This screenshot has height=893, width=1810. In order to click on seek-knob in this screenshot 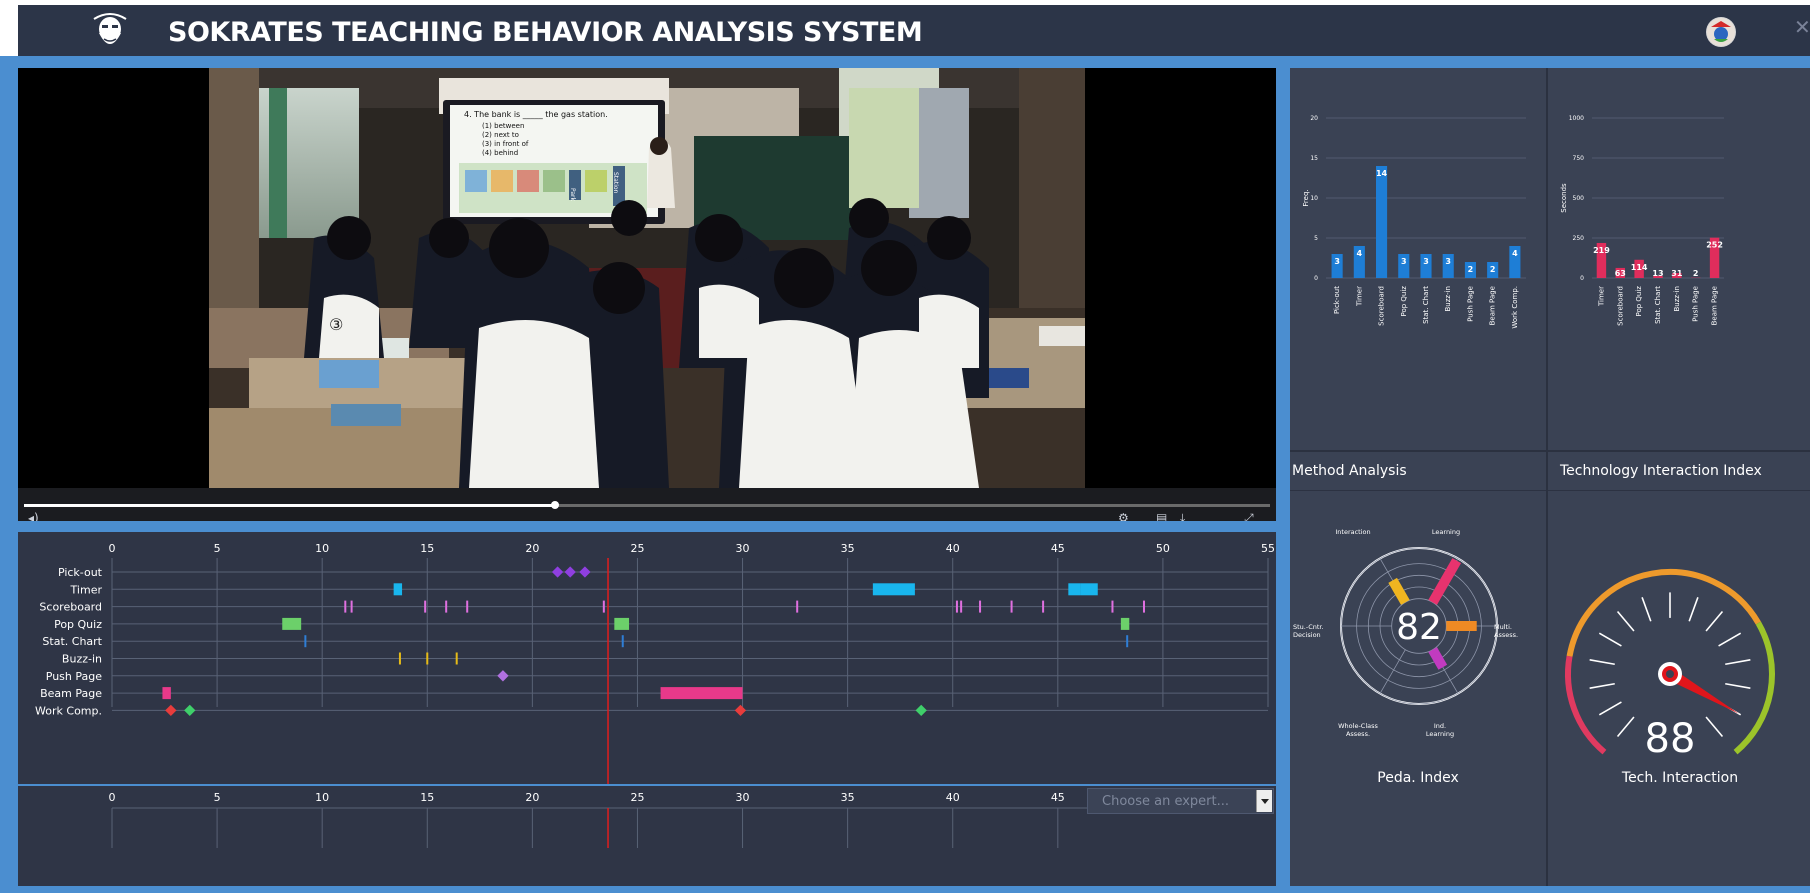, I will do `click(554, 505)`.